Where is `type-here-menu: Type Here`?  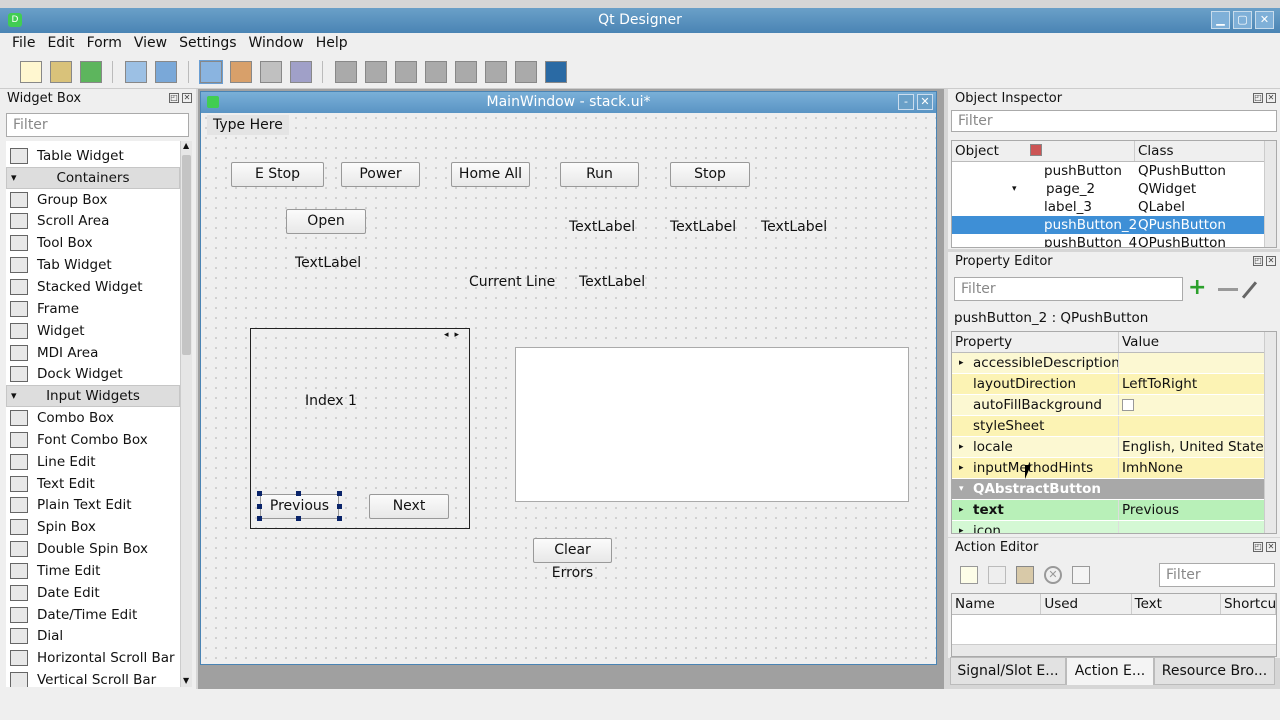 type-here-menu: Type Here is located at coordinates (248, 125).